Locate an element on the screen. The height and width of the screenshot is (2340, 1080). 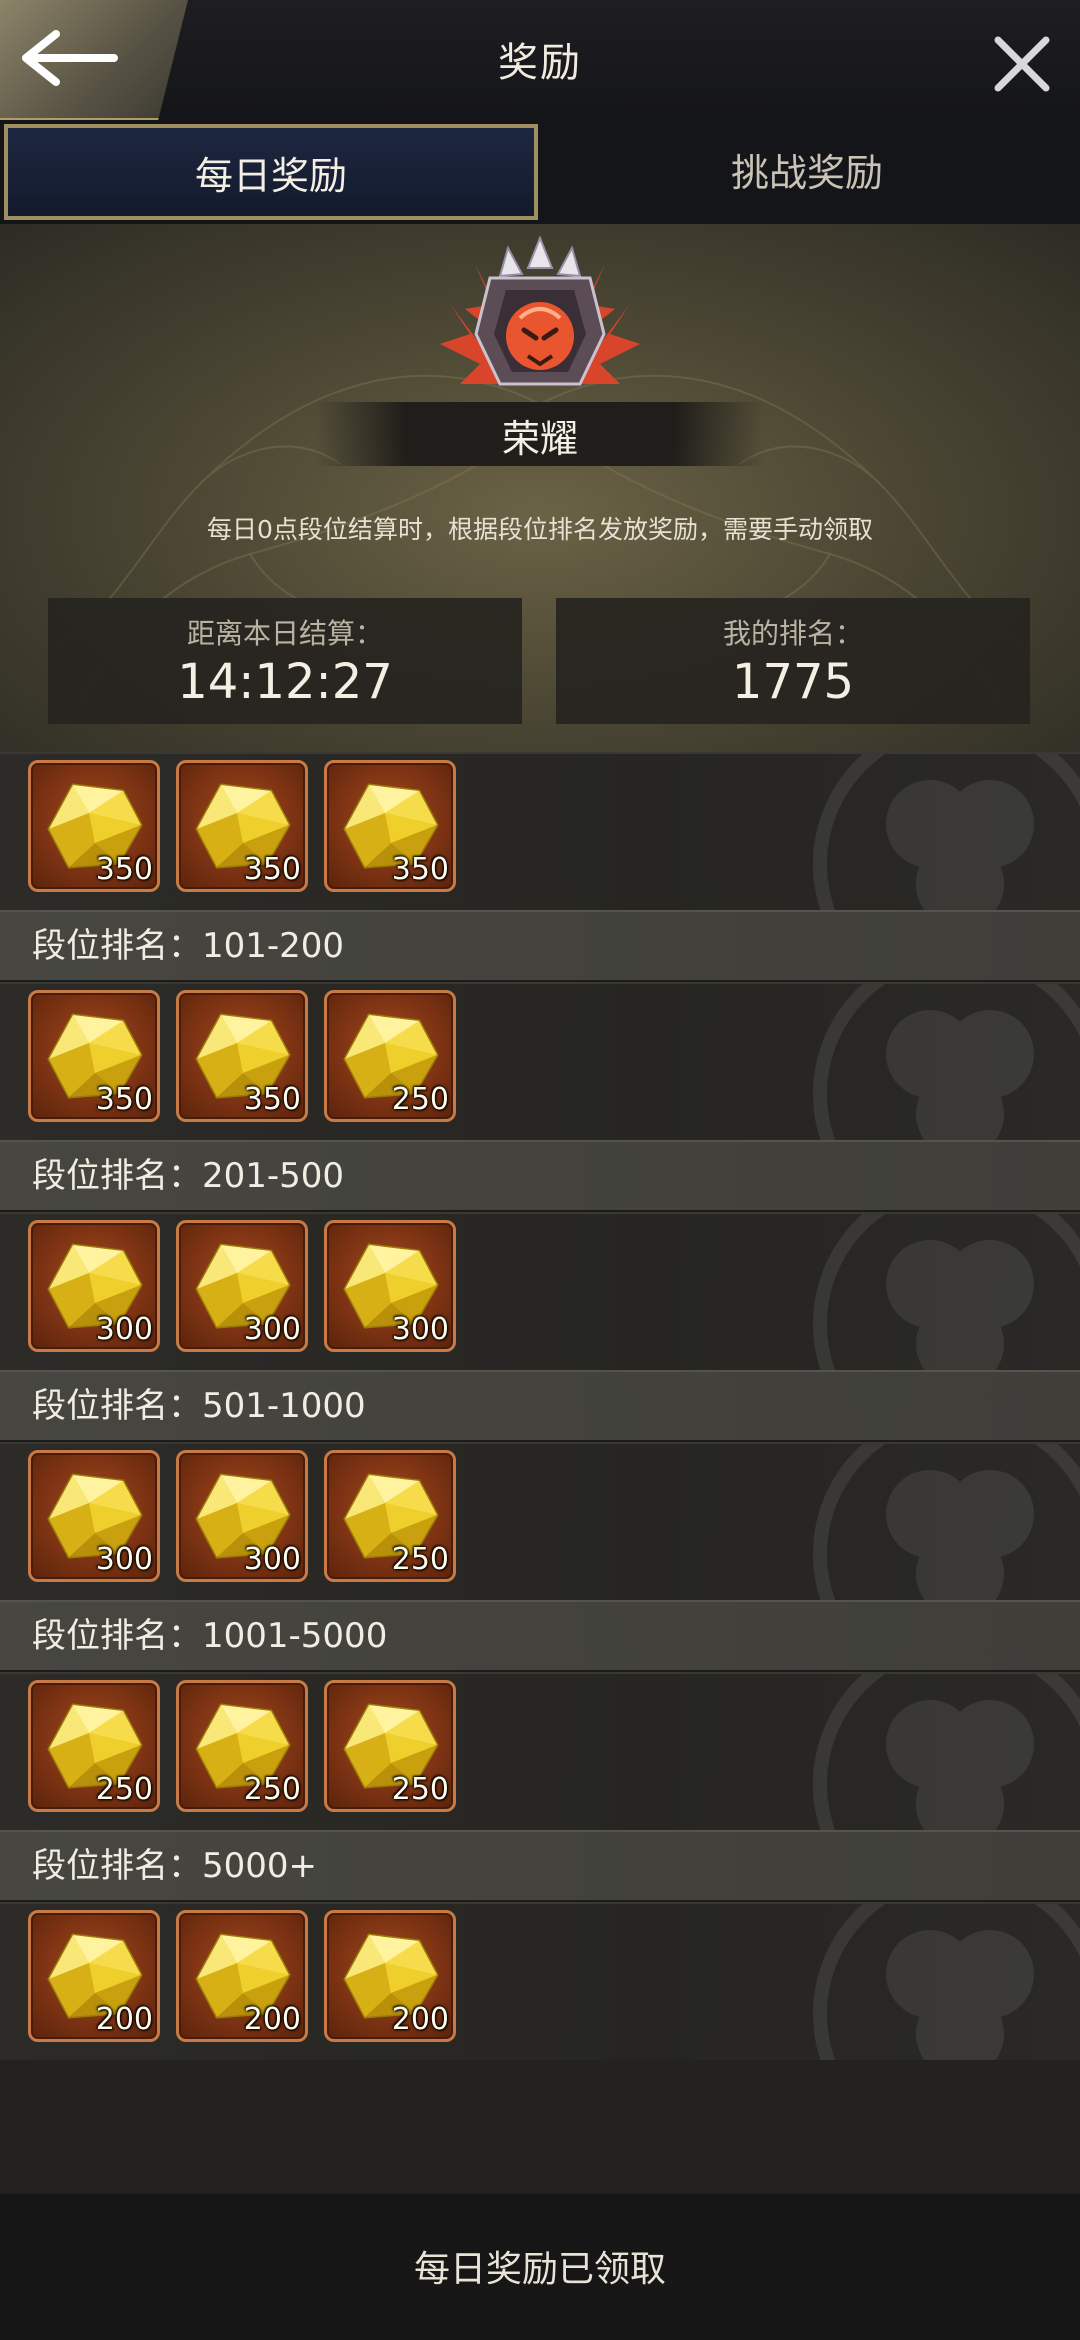
countdown-label: 距离本日结算： is located at coordinates (284, 633).